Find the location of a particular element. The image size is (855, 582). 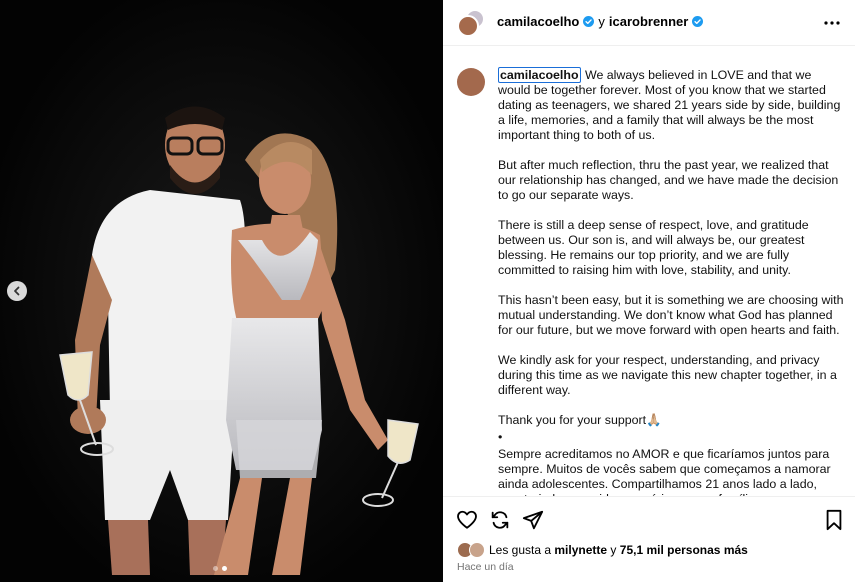

repost-button is located at coordinates (501, 521).